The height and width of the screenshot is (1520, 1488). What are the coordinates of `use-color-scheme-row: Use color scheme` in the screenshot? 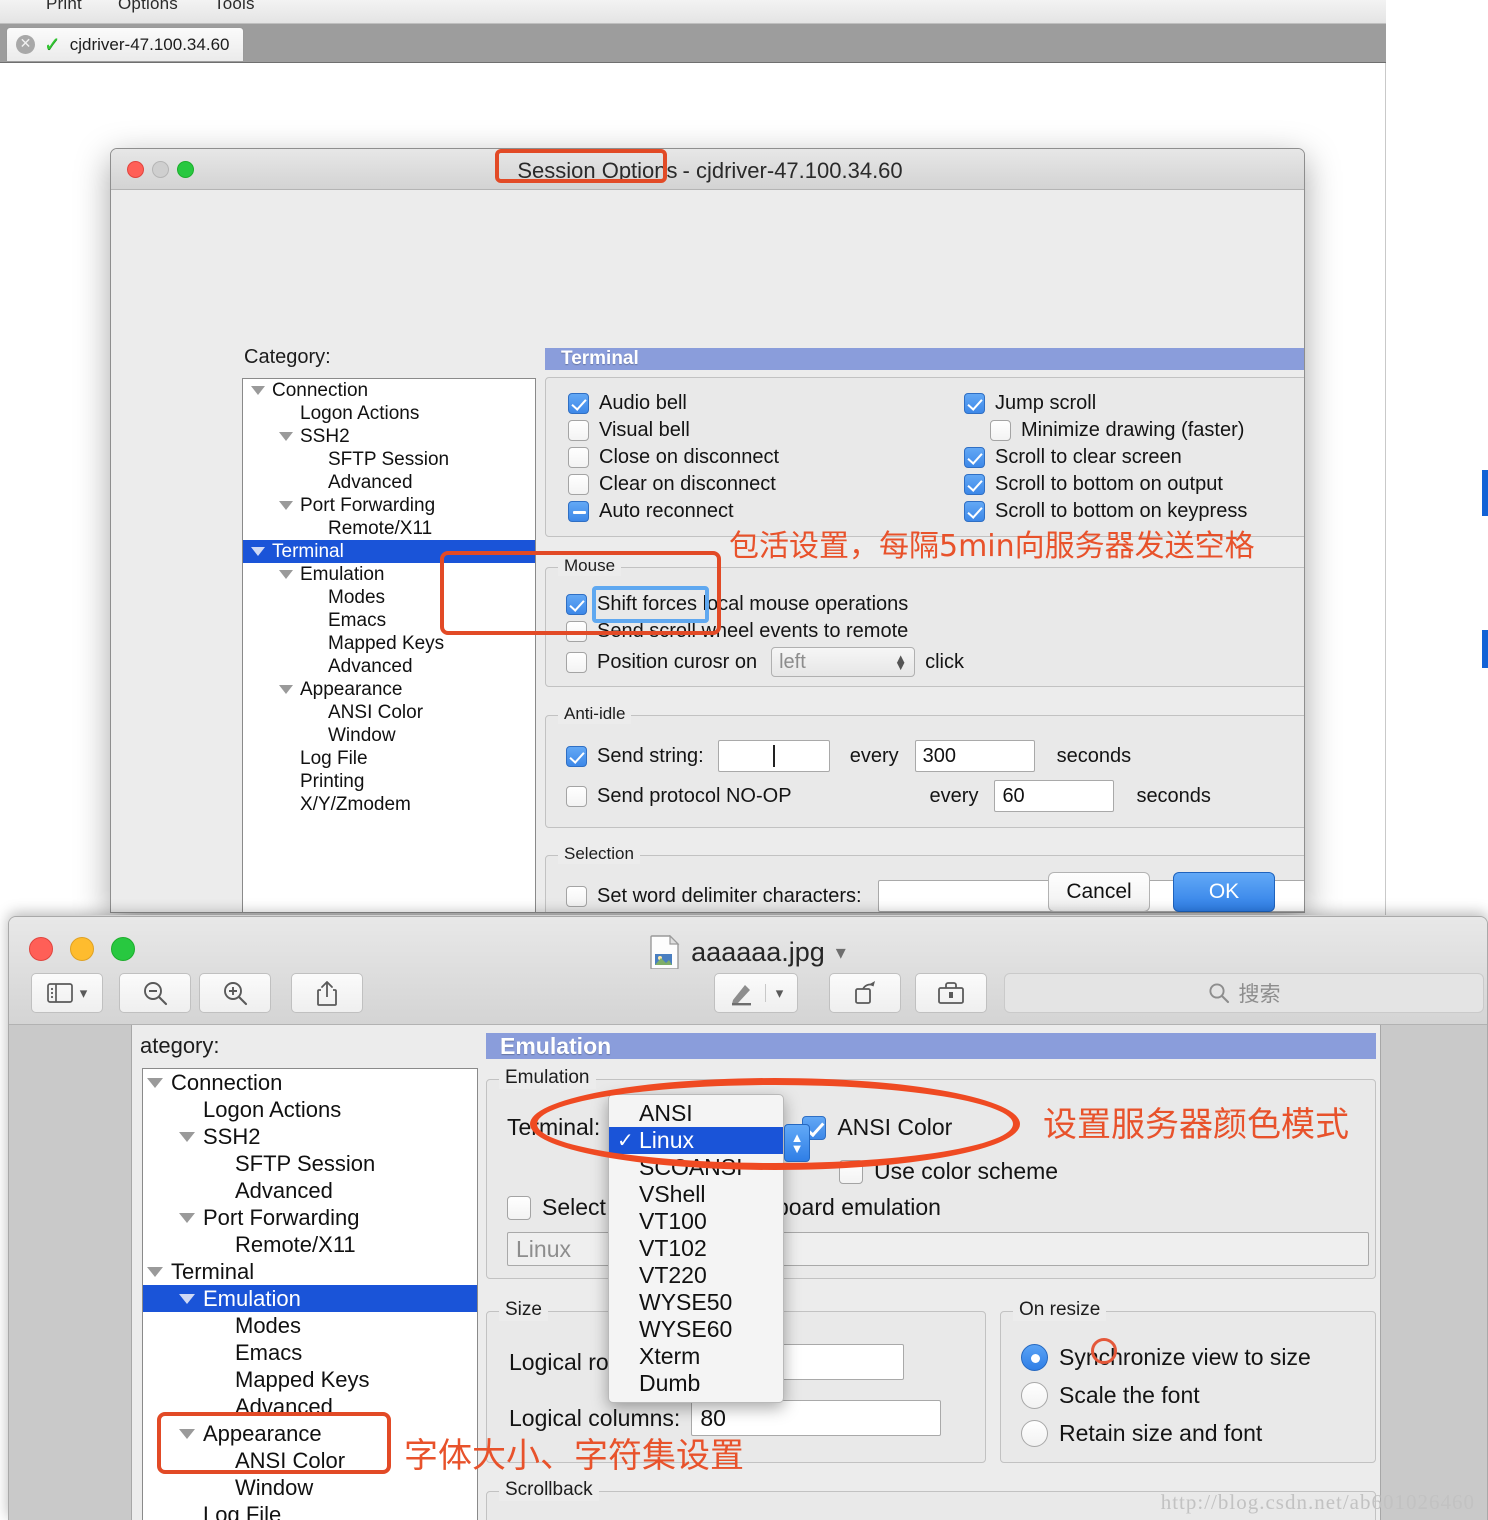 It's located at (948, 1171).